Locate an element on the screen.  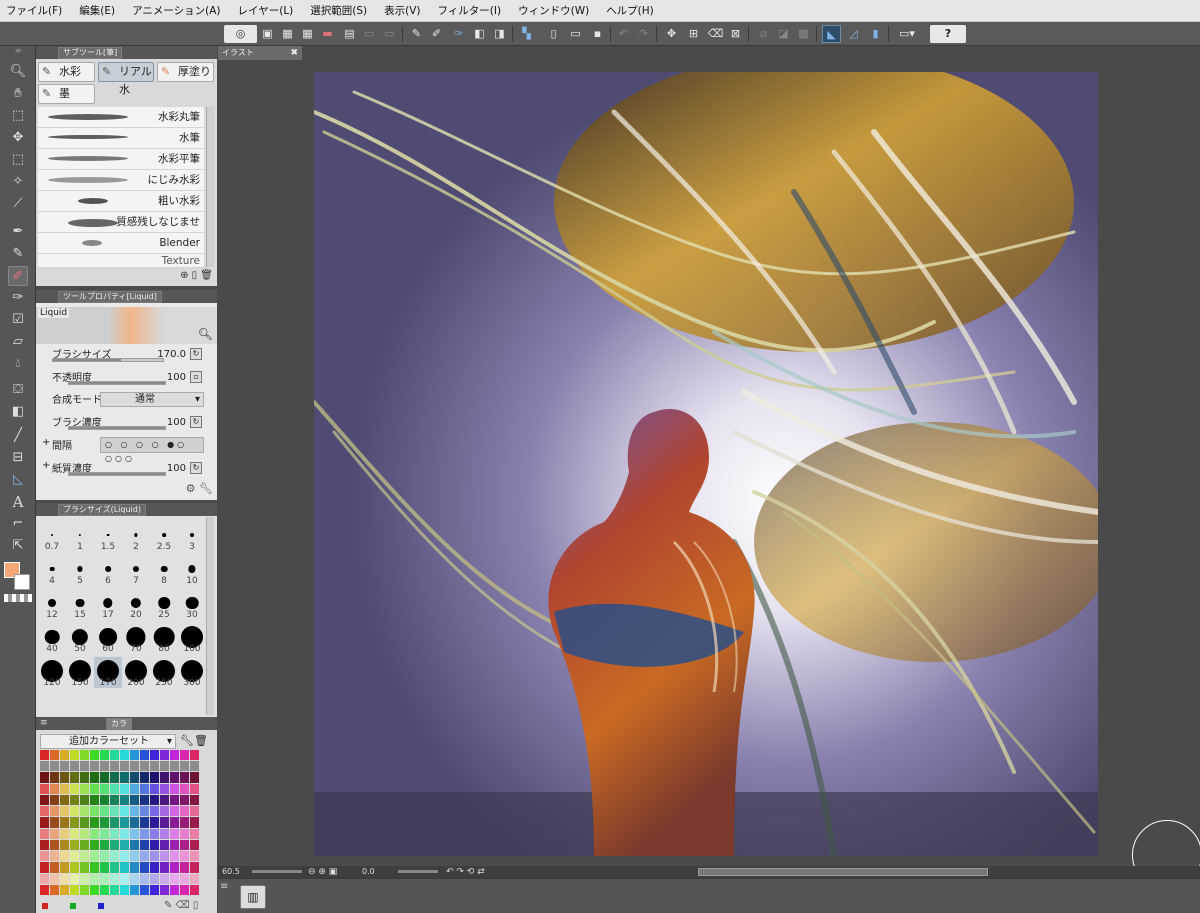
brush-item: 水彩丸筆 is located at coordinates (121, 117).